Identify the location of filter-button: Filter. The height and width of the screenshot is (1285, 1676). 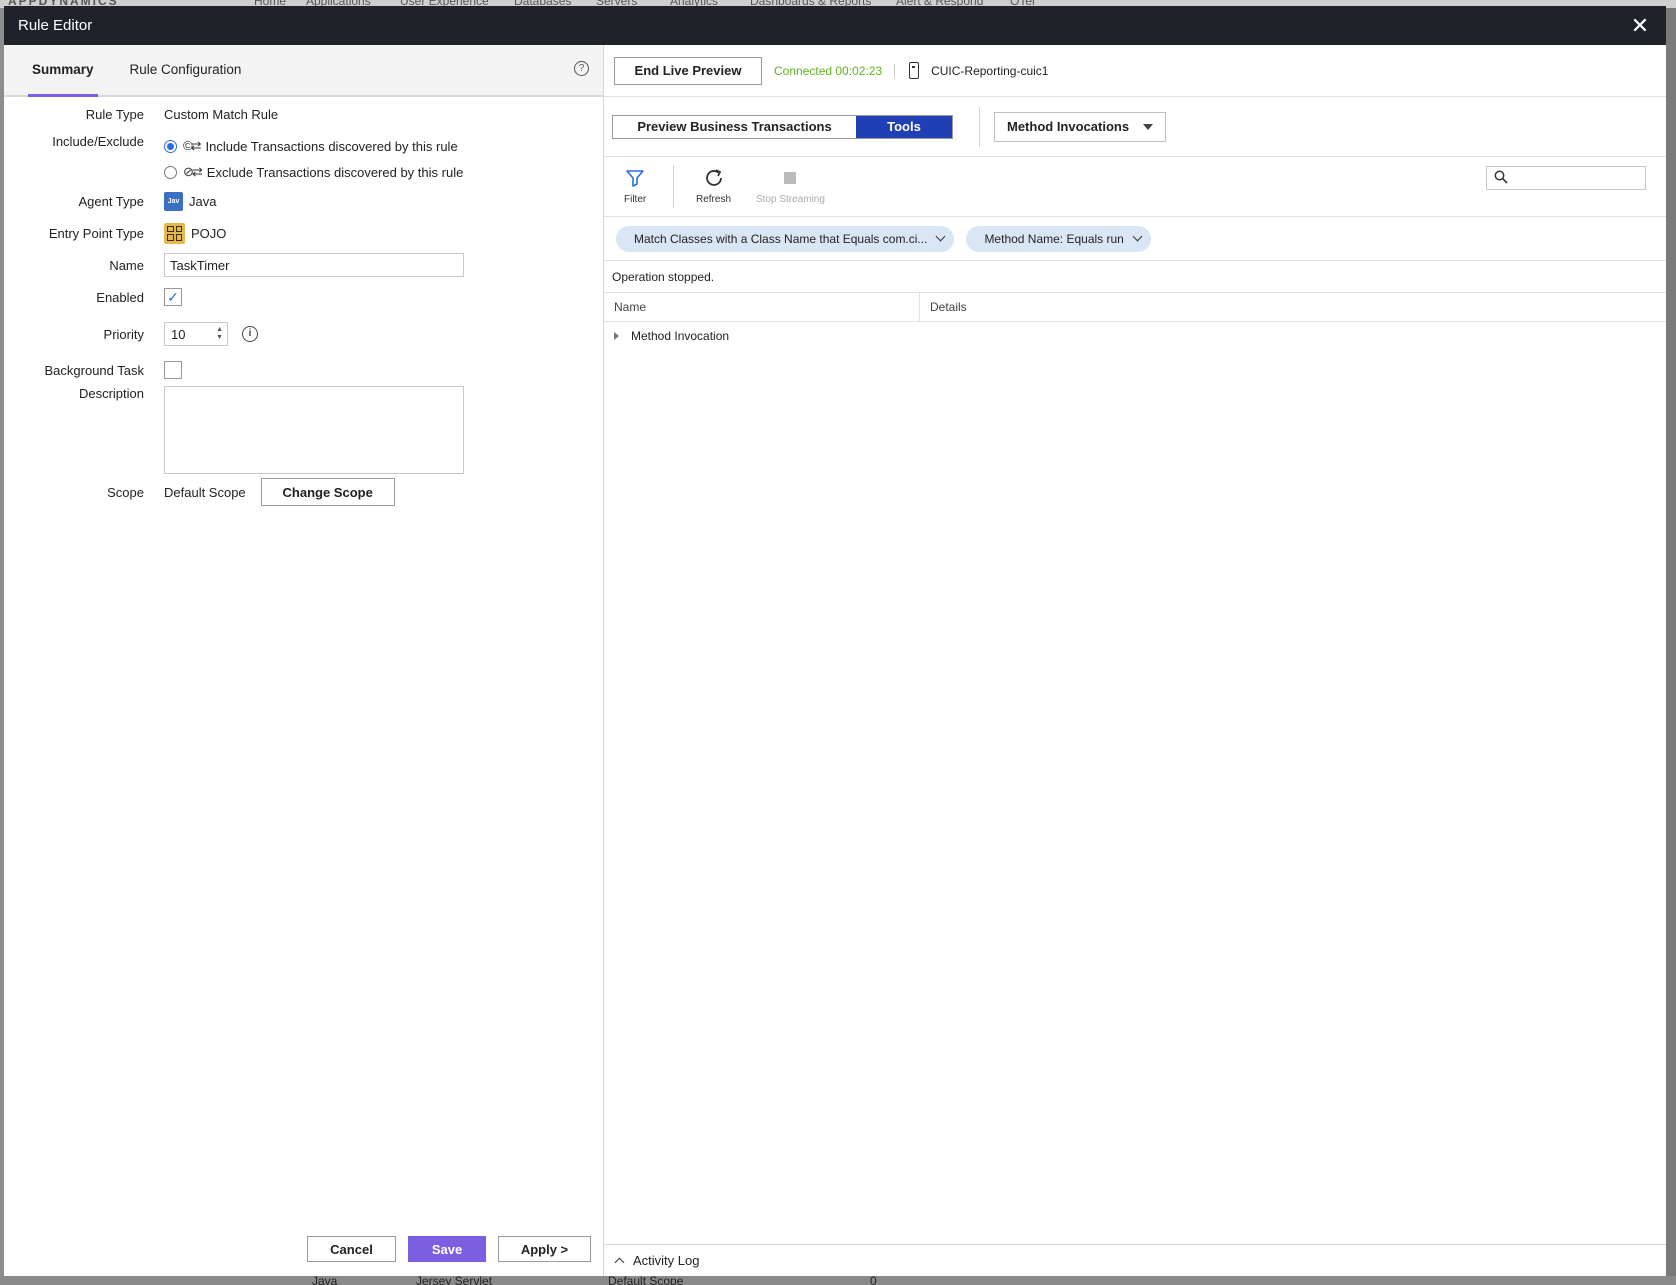
(635, 186).